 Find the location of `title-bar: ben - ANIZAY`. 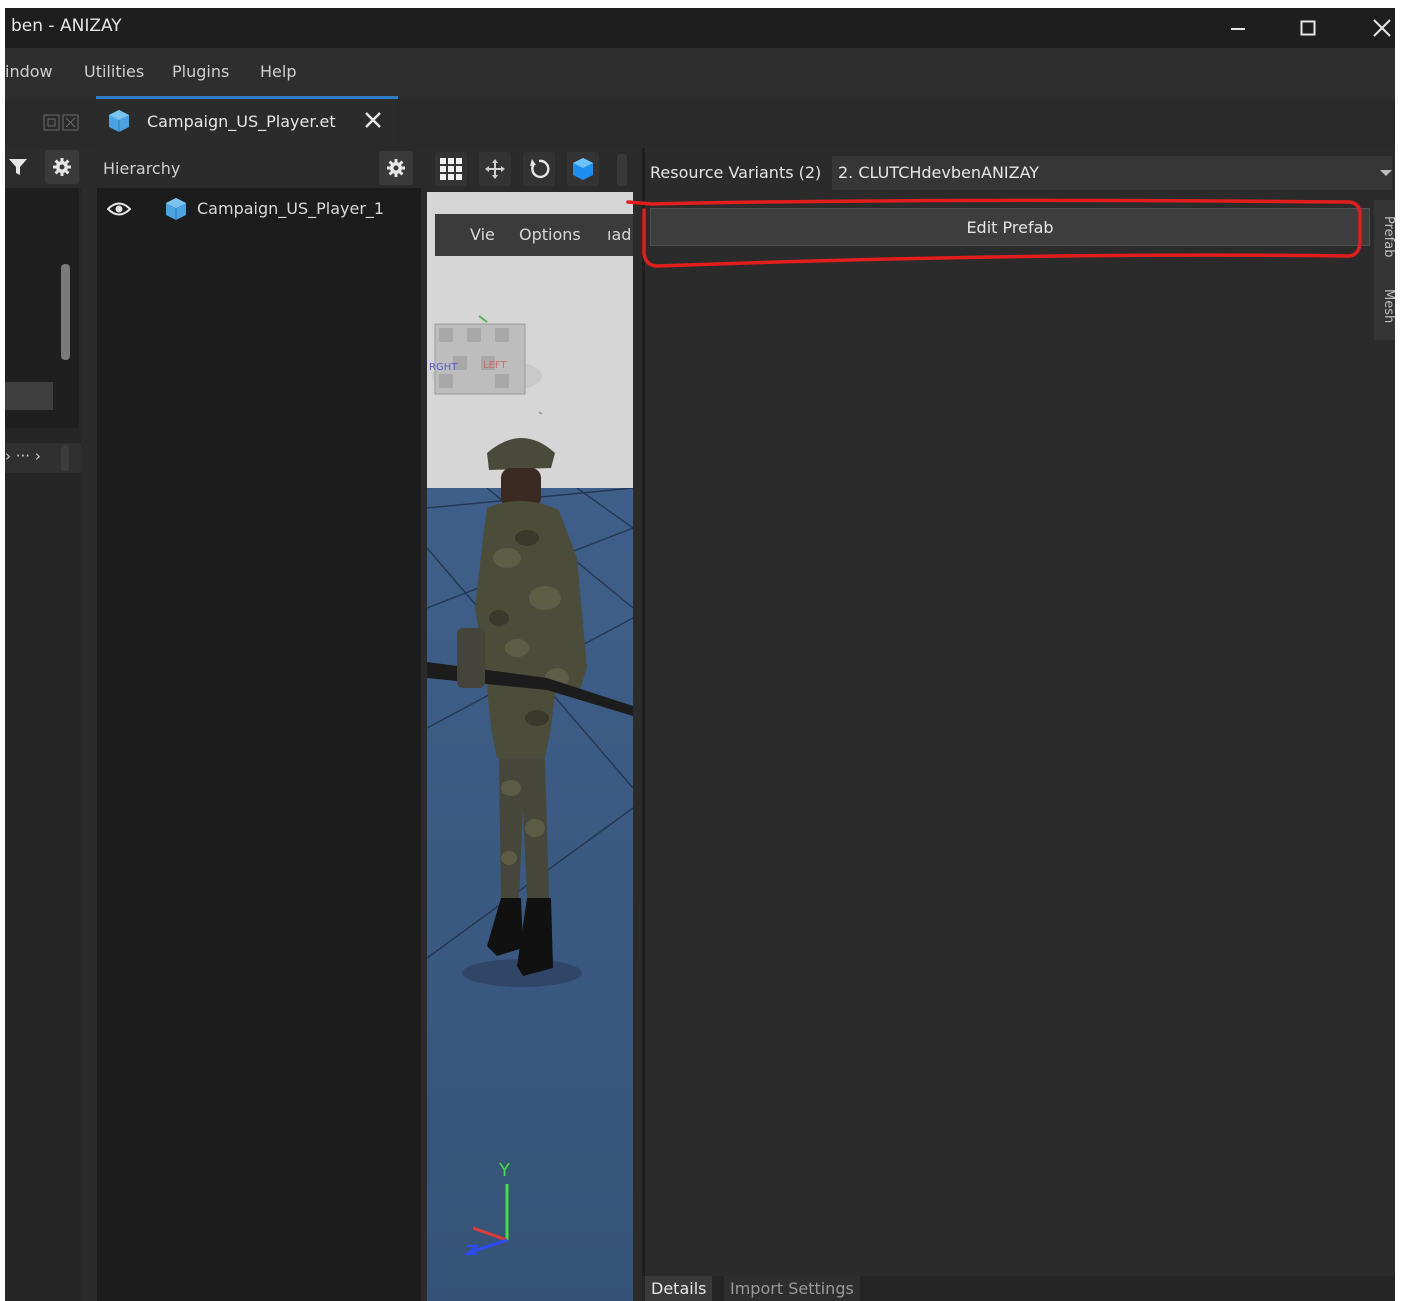

title-bar: ben - ANIZAY is located at coordinates (700, 28).